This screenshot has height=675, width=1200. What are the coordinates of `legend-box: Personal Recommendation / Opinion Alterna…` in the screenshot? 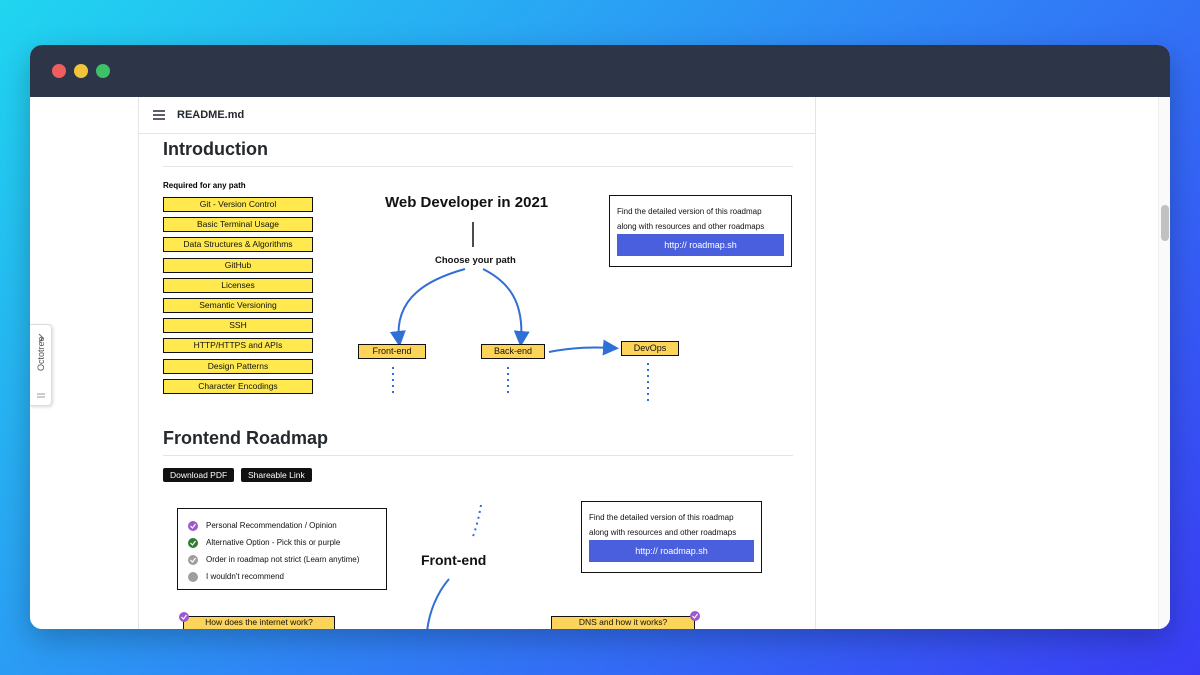 It's located at (282, 549).